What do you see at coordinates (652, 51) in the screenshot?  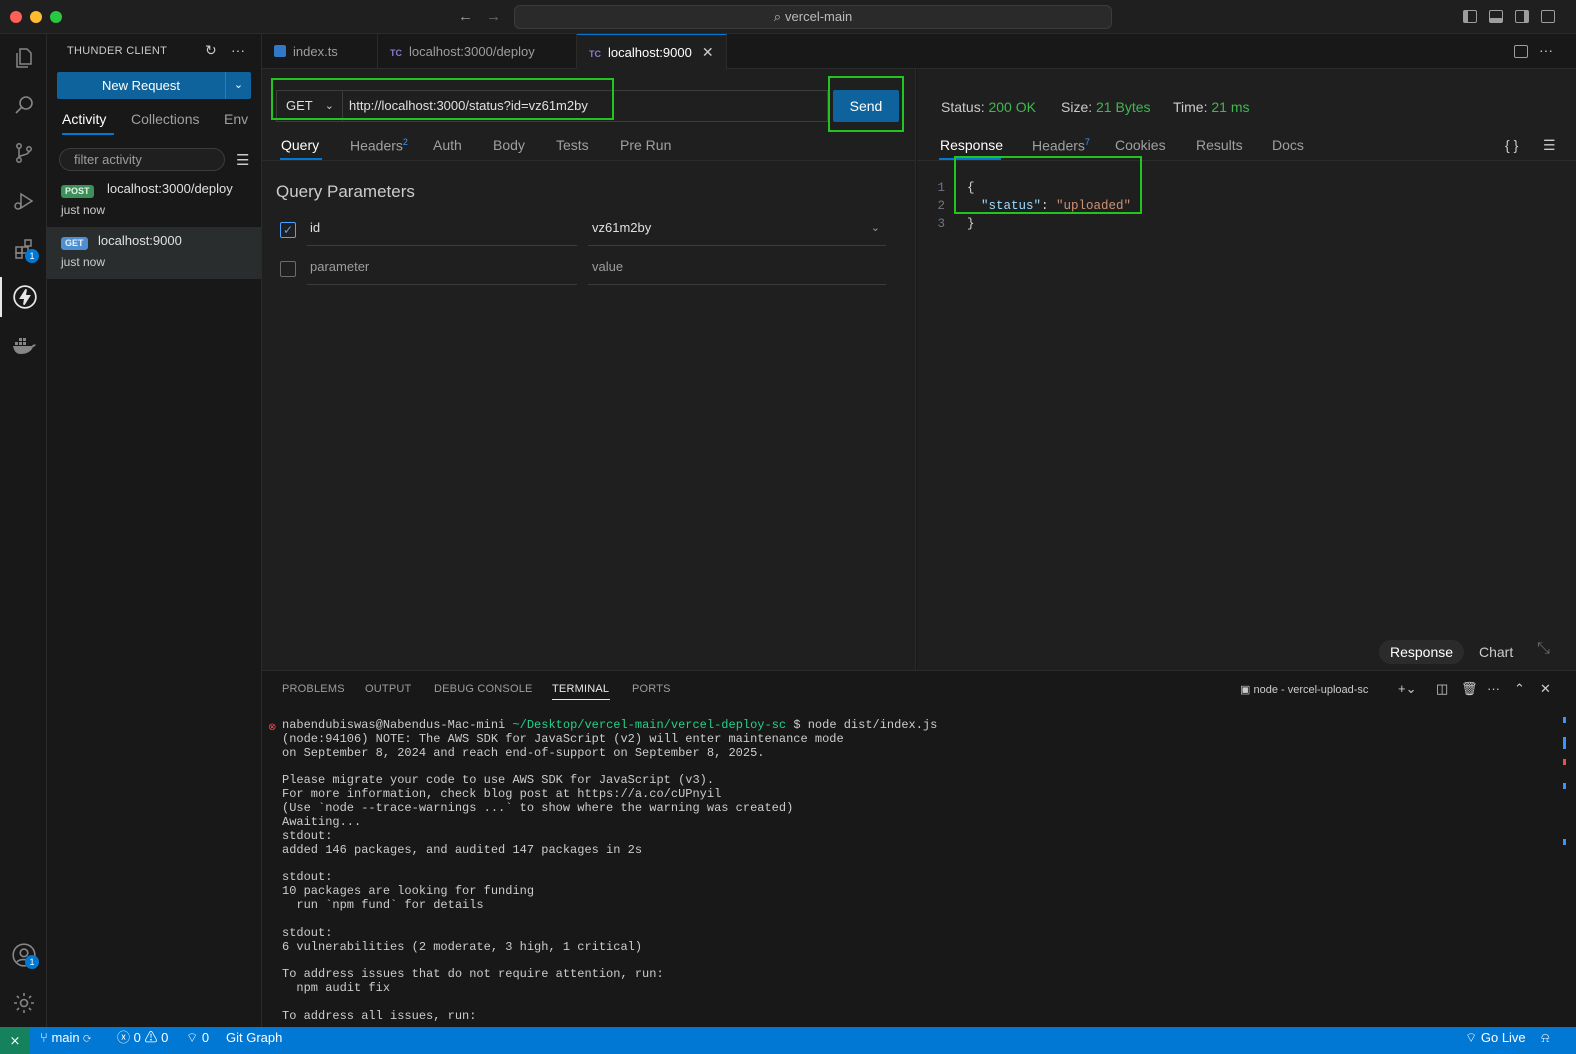 I see `tab-localhost-9000: TC localhost:9000 ✕` at bounding box center [652, 51].